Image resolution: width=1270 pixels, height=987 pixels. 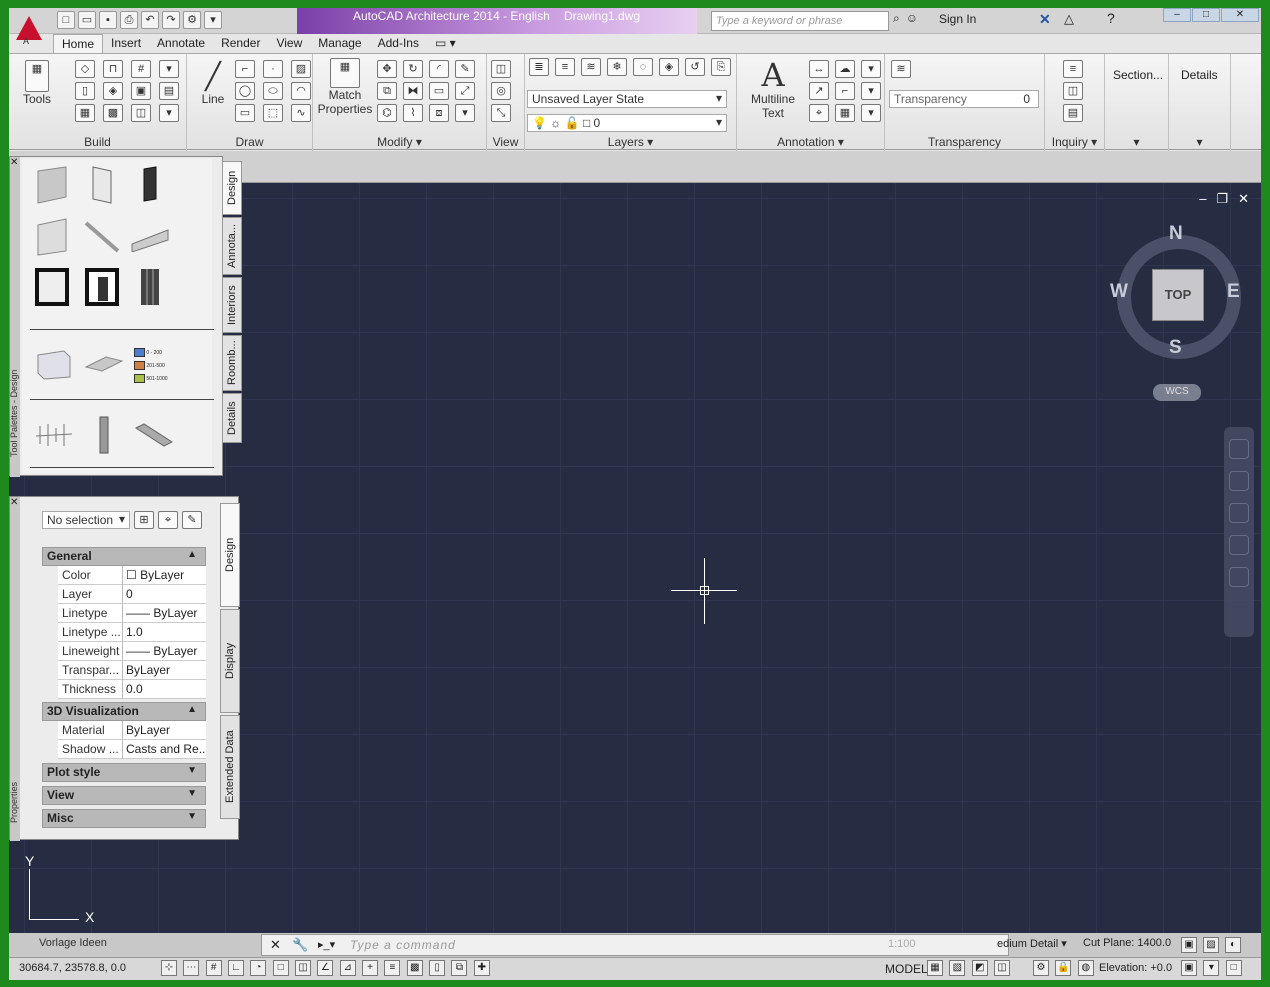 What do you see at coordinates (669, 67) in the screenshot?
I see `layer-match-icon: ◈` at bounding box center [669, 67].